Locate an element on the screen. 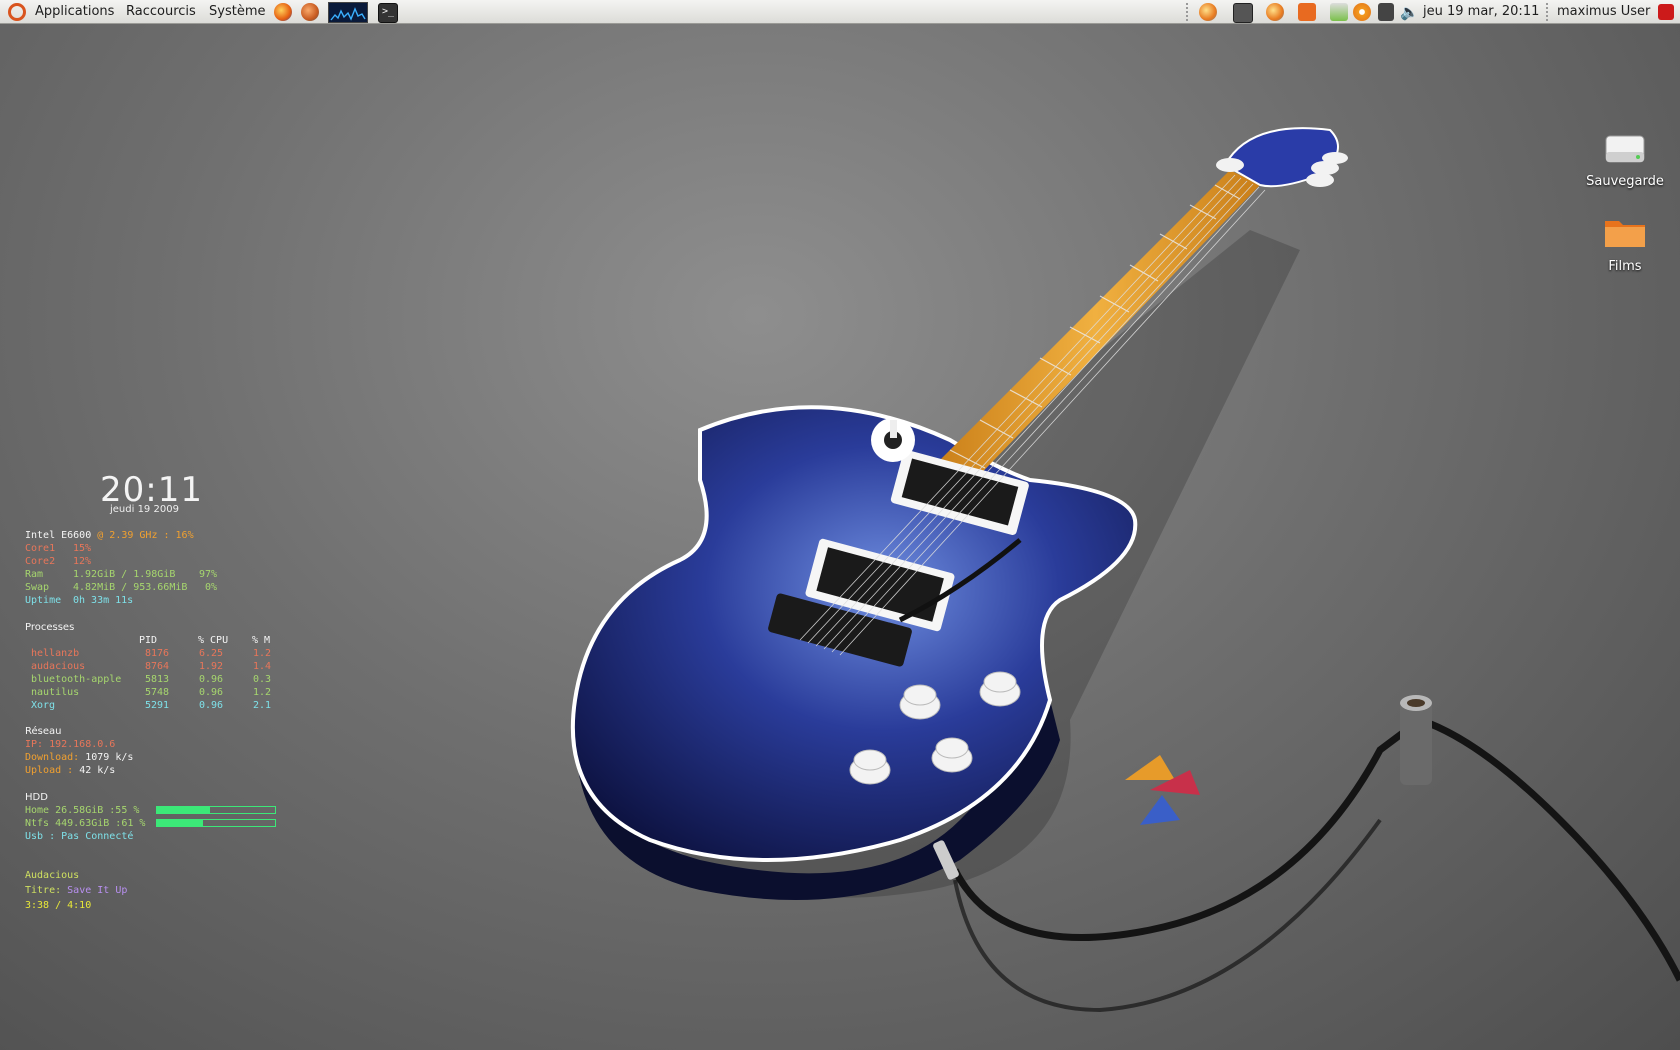  desktop-icon-label: Films is located at coordinates (1625, 266).